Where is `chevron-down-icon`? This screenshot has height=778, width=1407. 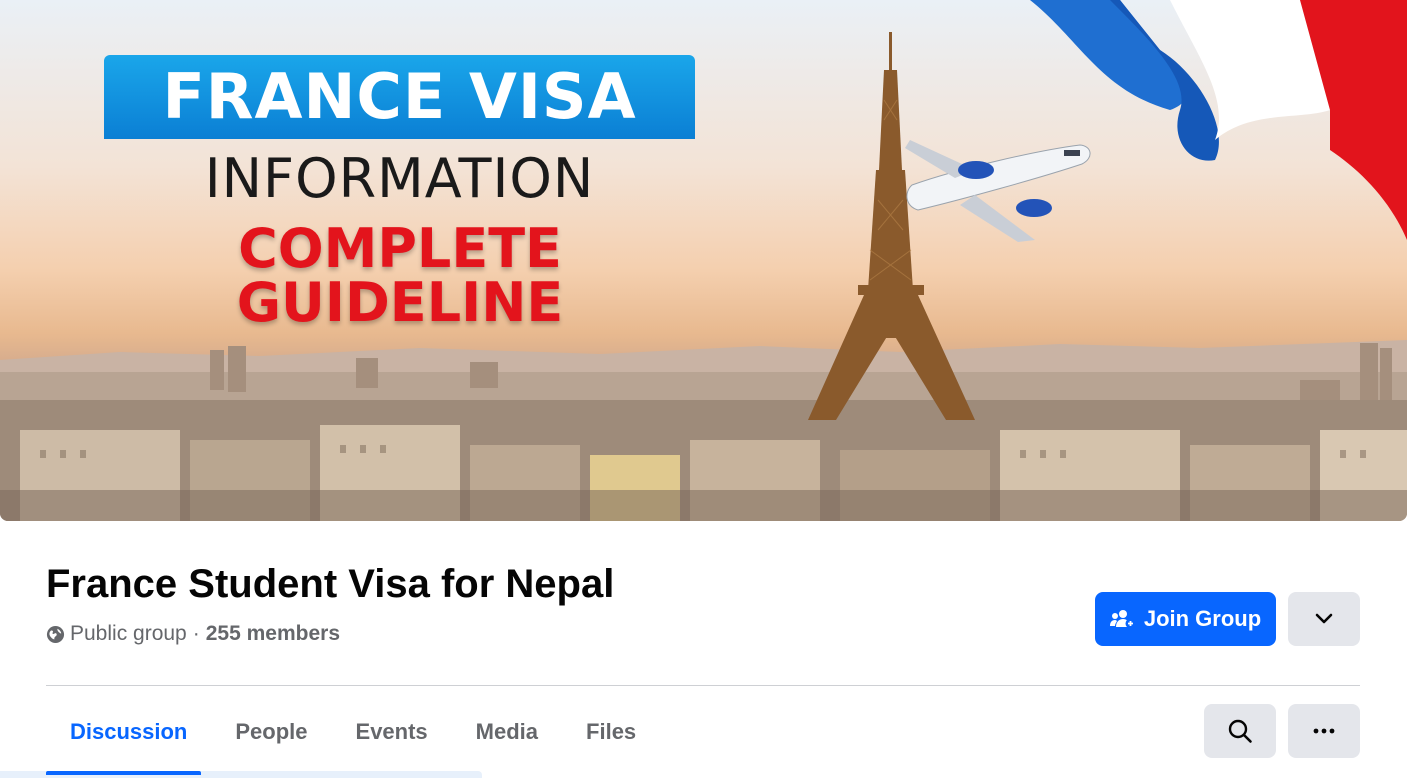
chevron-down-icon is located at coordinates (1324, 618).